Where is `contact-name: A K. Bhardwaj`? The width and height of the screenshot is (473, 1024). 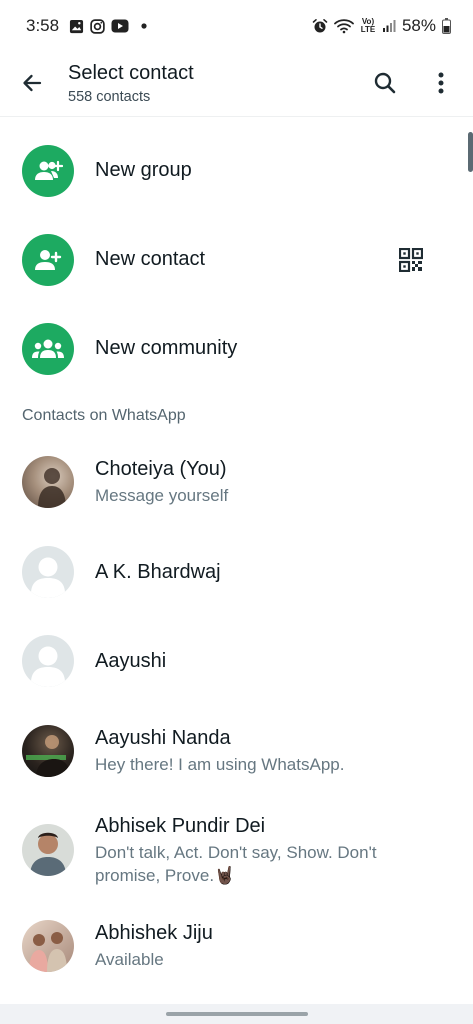
contact-name: A K. Bhardwaj is located at coordinates (158, 572).